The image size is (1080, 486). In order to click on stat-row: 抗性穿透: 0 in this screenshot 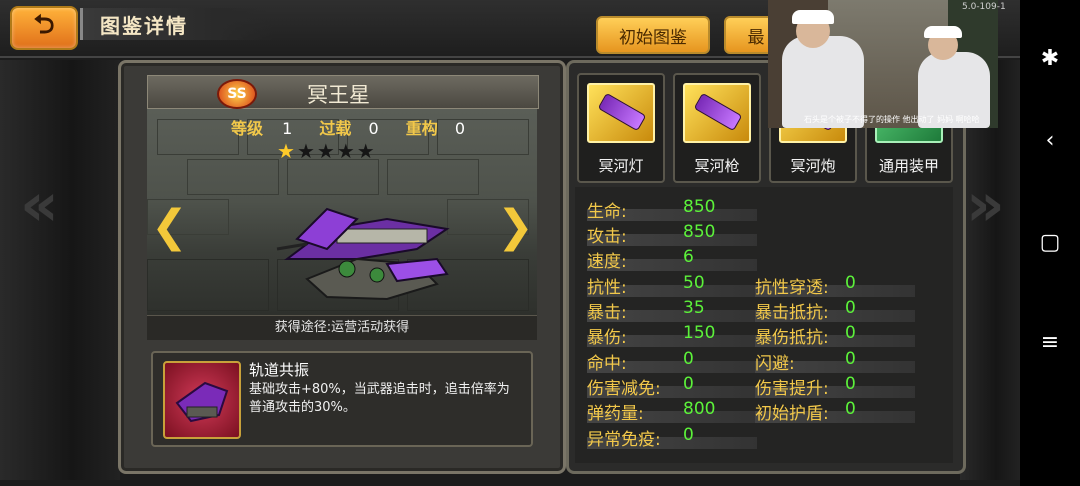, I will do `click(850, 285)`.